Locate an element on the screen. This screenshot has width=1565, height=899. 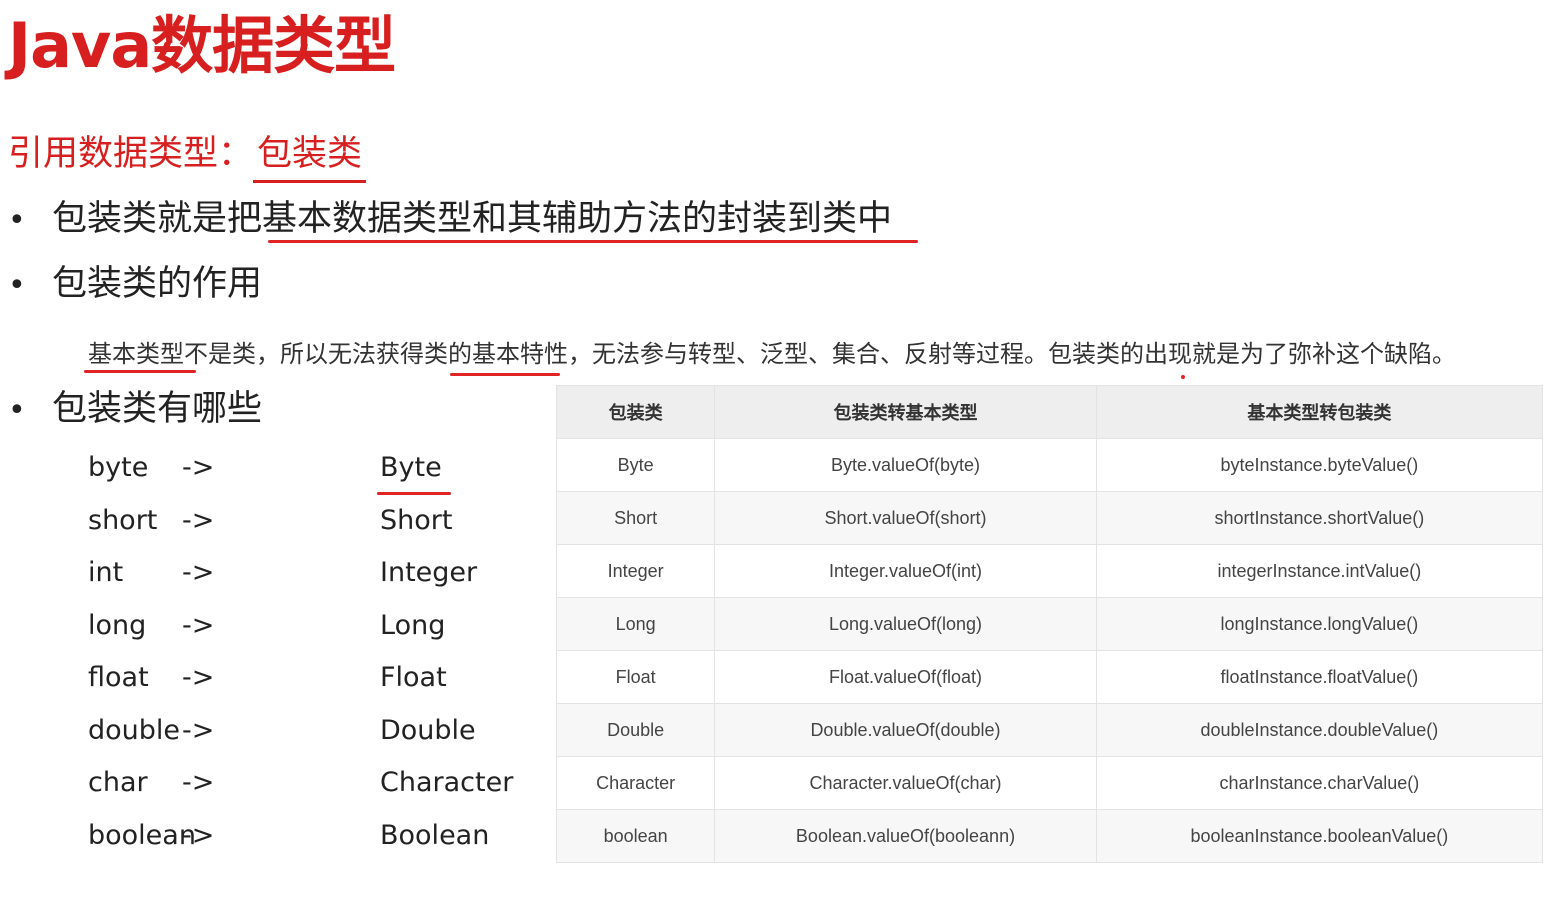
table-cell: doubleInstance.doubleValue() is located at coordinates (1319, 730).